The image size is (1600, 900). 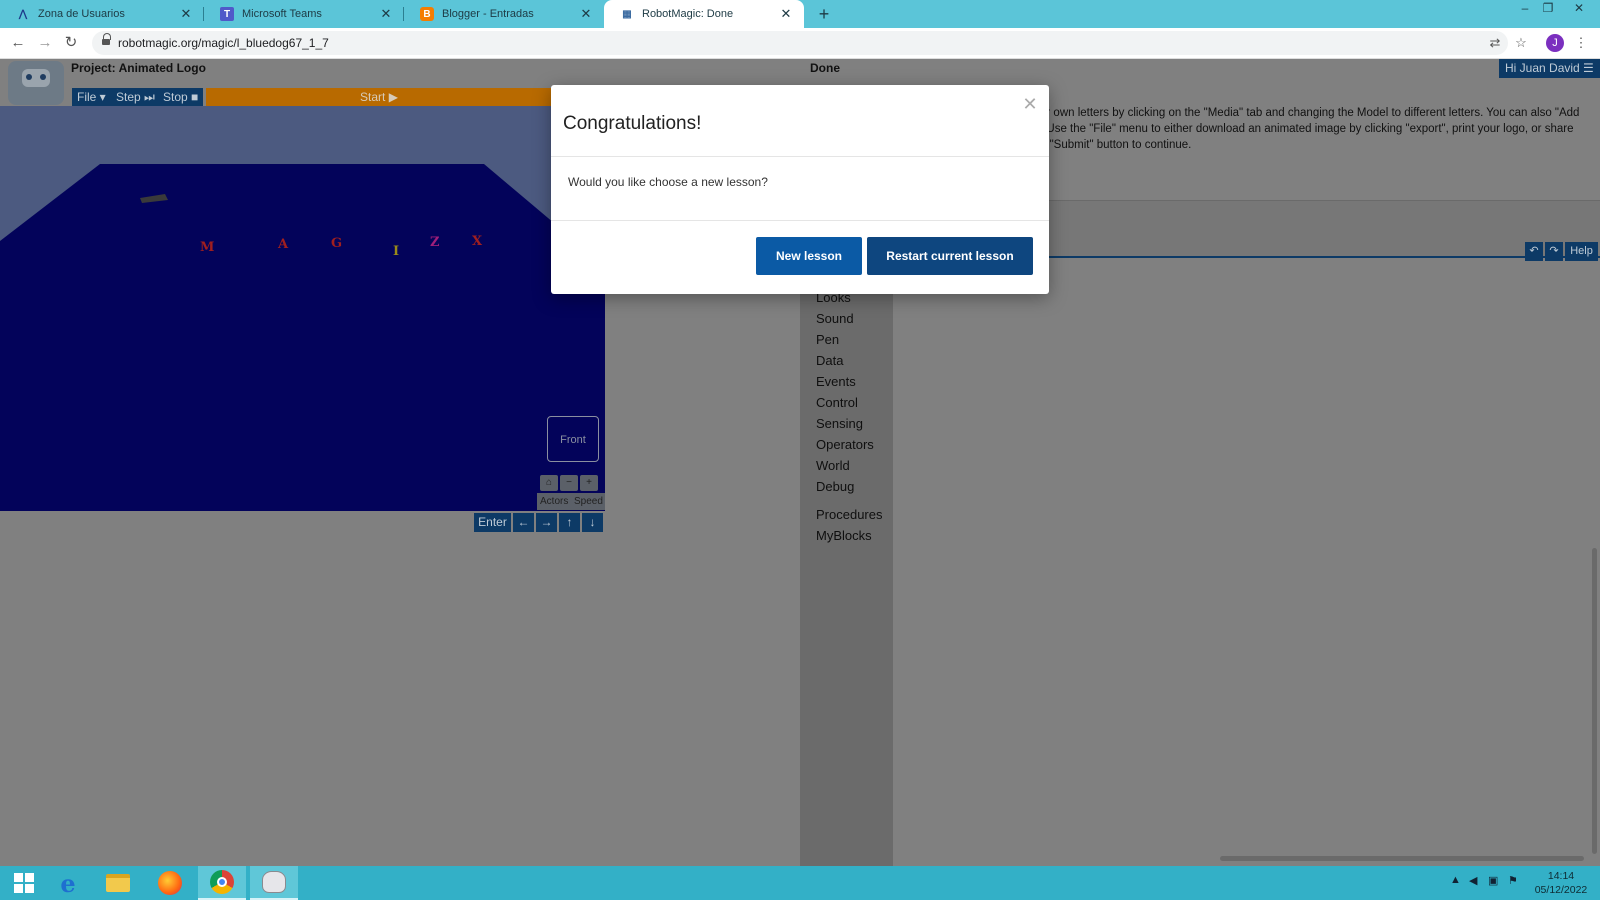 I want to click on category-sensing: Sensing, so click(x=839, y=423).